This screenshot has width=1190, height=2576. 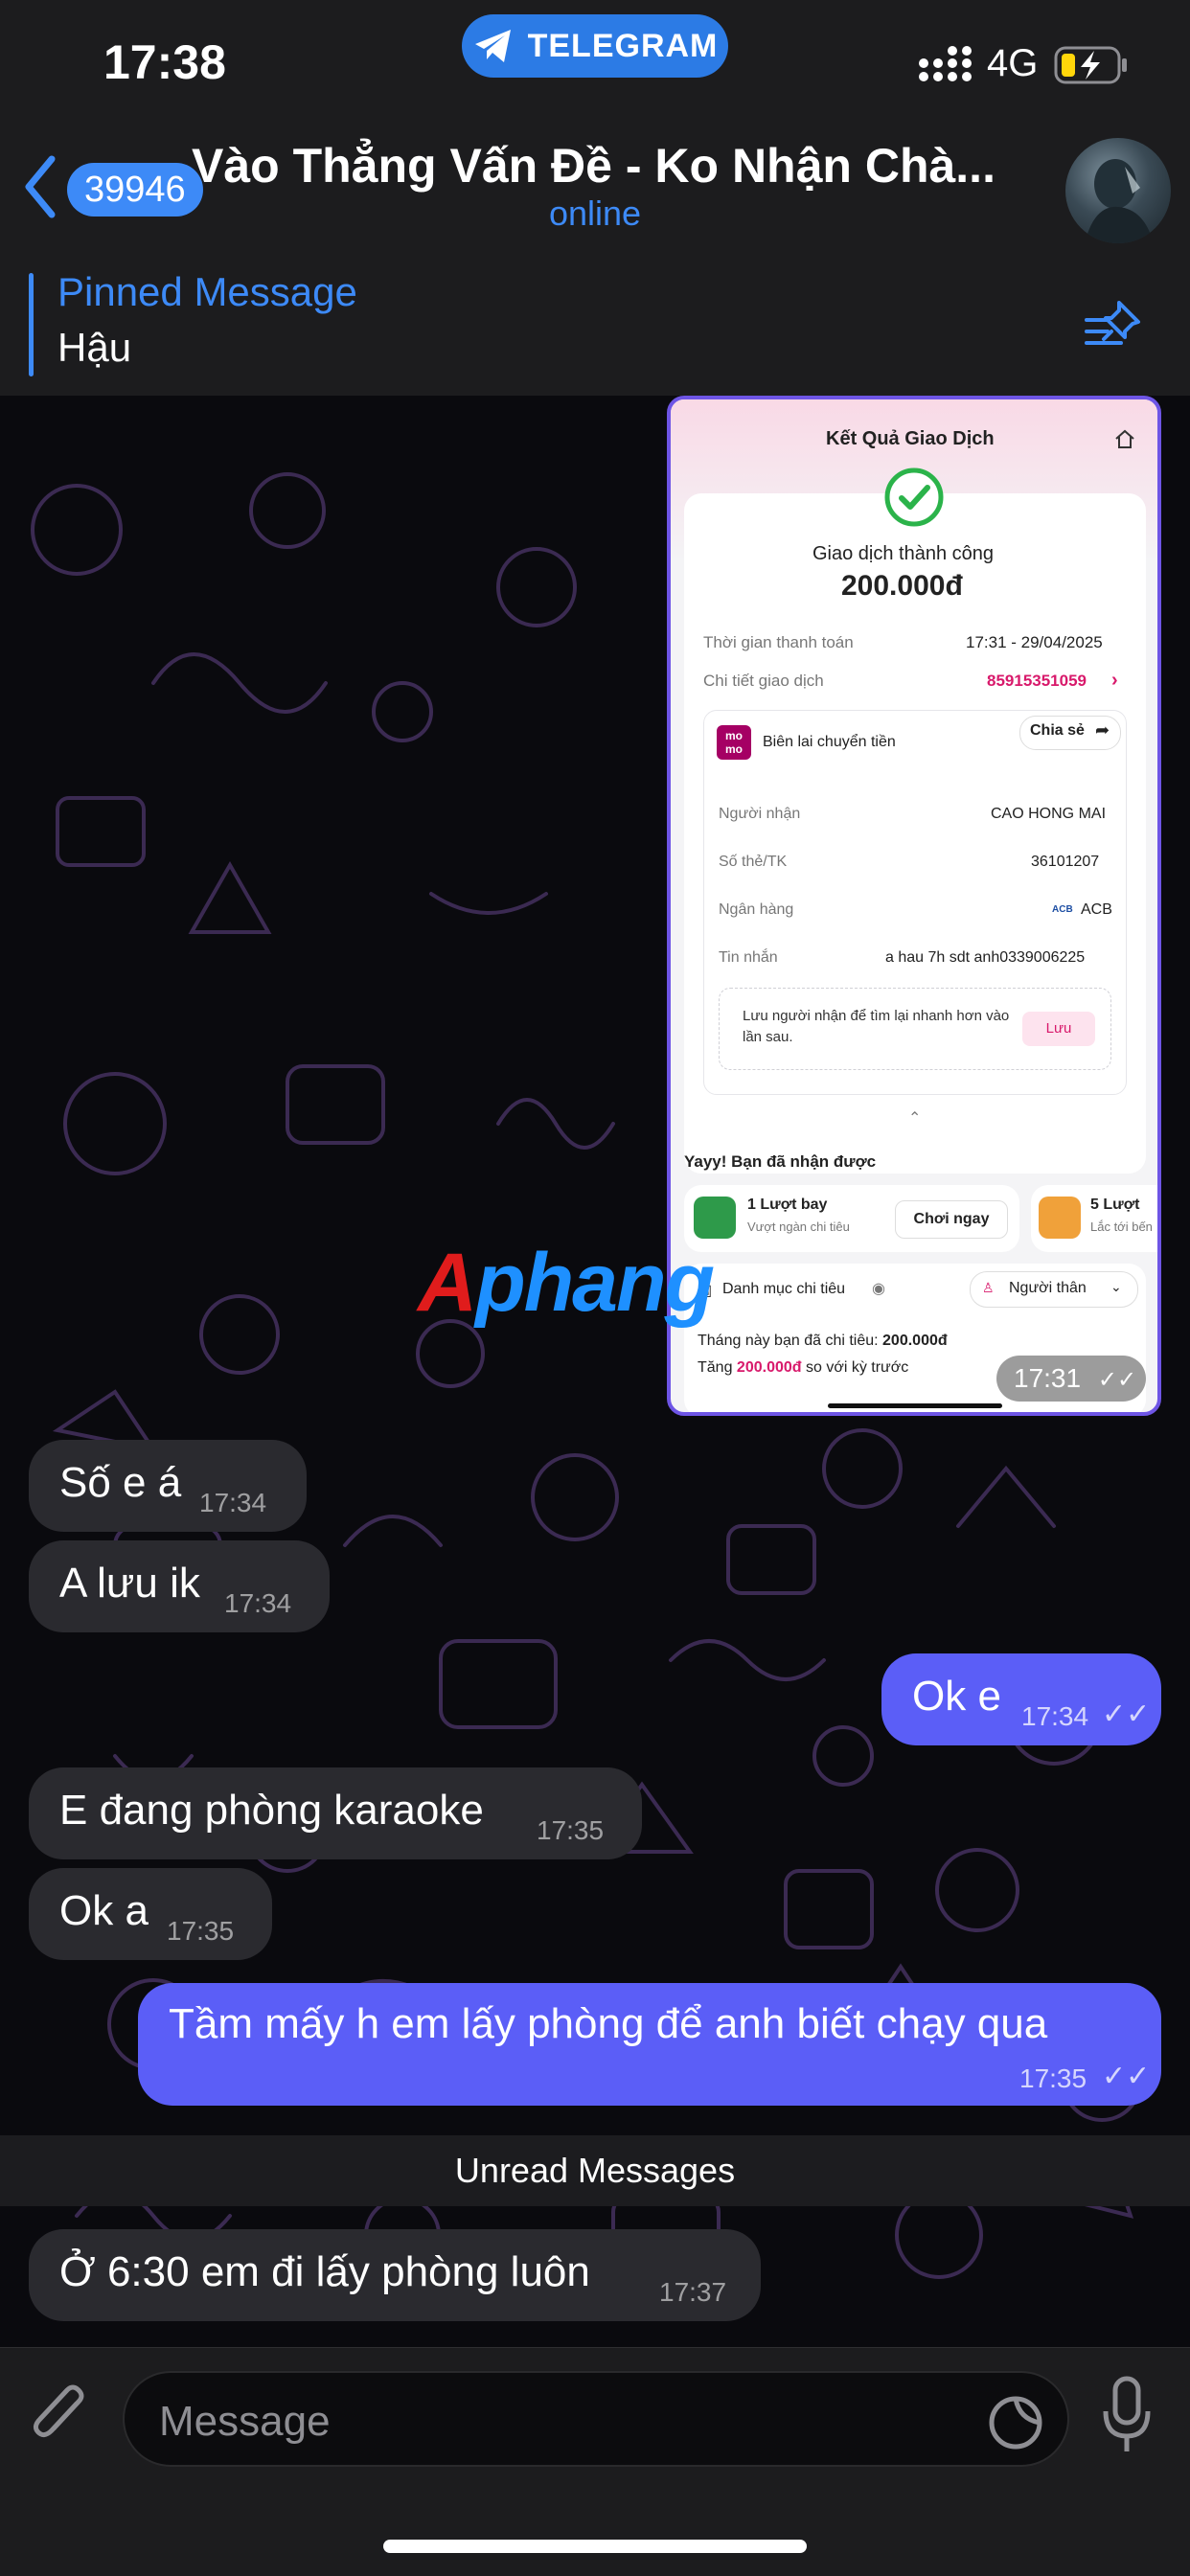 I want to click on increase-amount: 200.000đ, so click(x=769, y=1367).